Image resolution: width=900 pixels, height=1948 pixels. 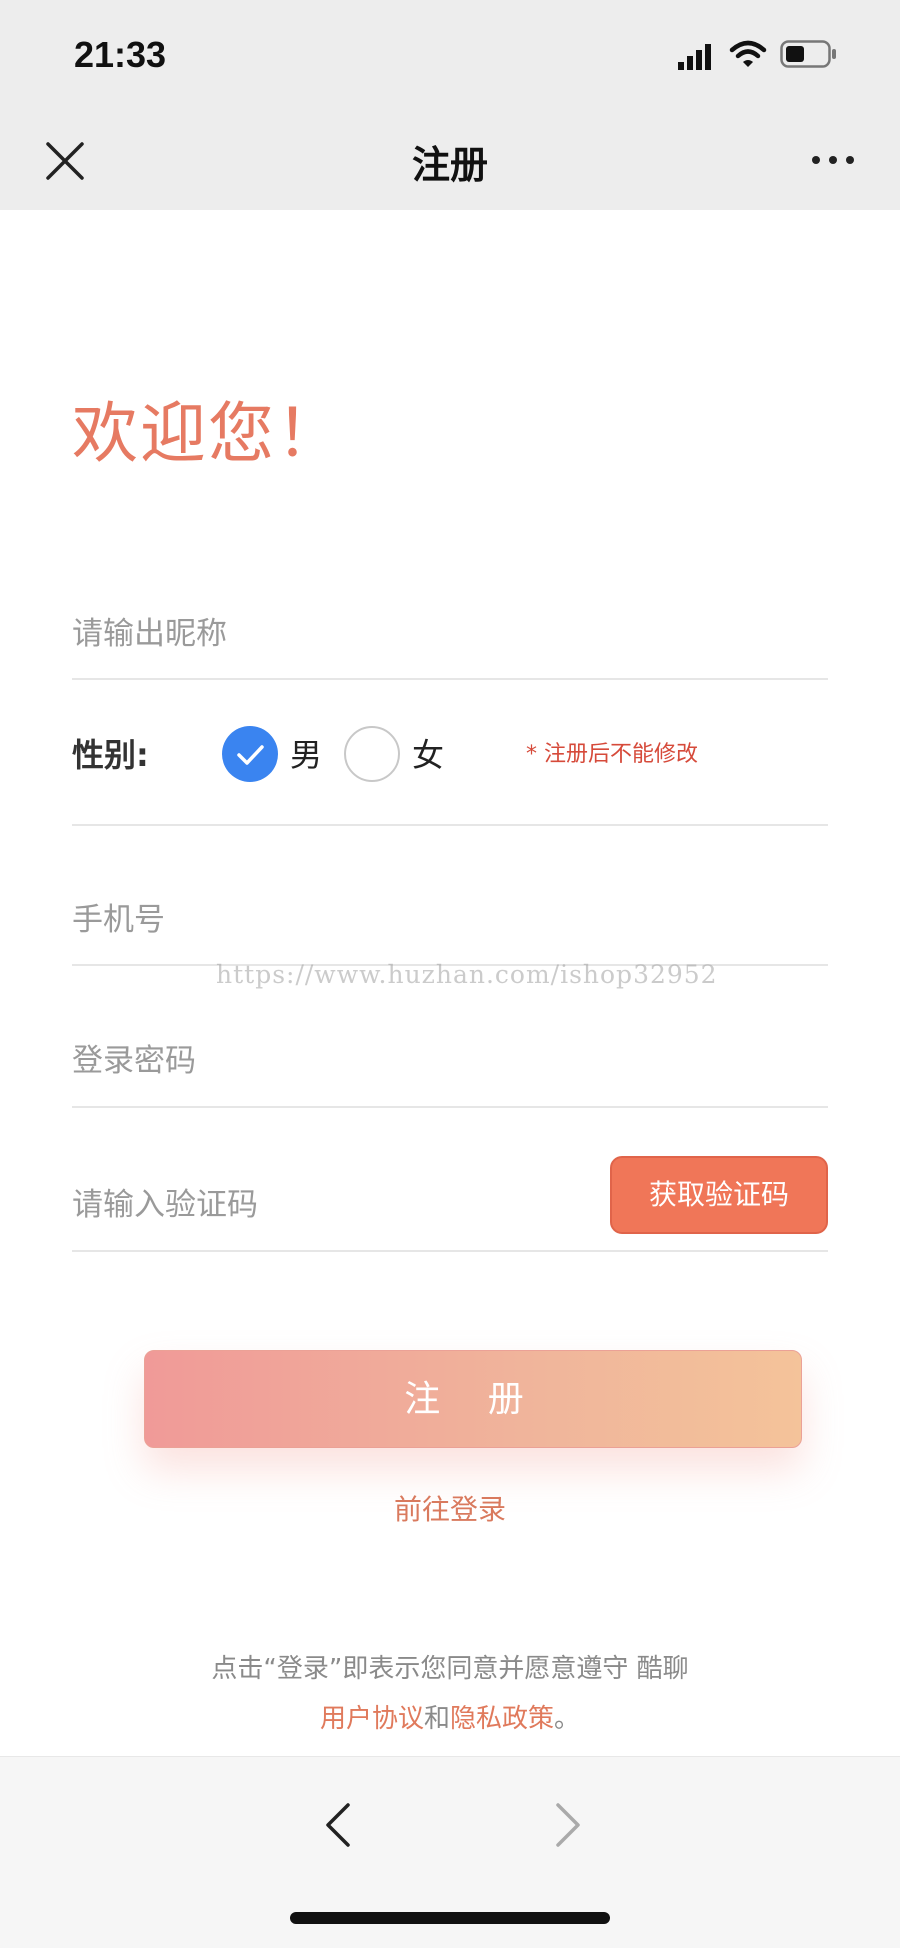 What do you see at coordinates (428, 753) in the screenshot?
I see `gender-female-label: 女` at bounding box center [428, 753].